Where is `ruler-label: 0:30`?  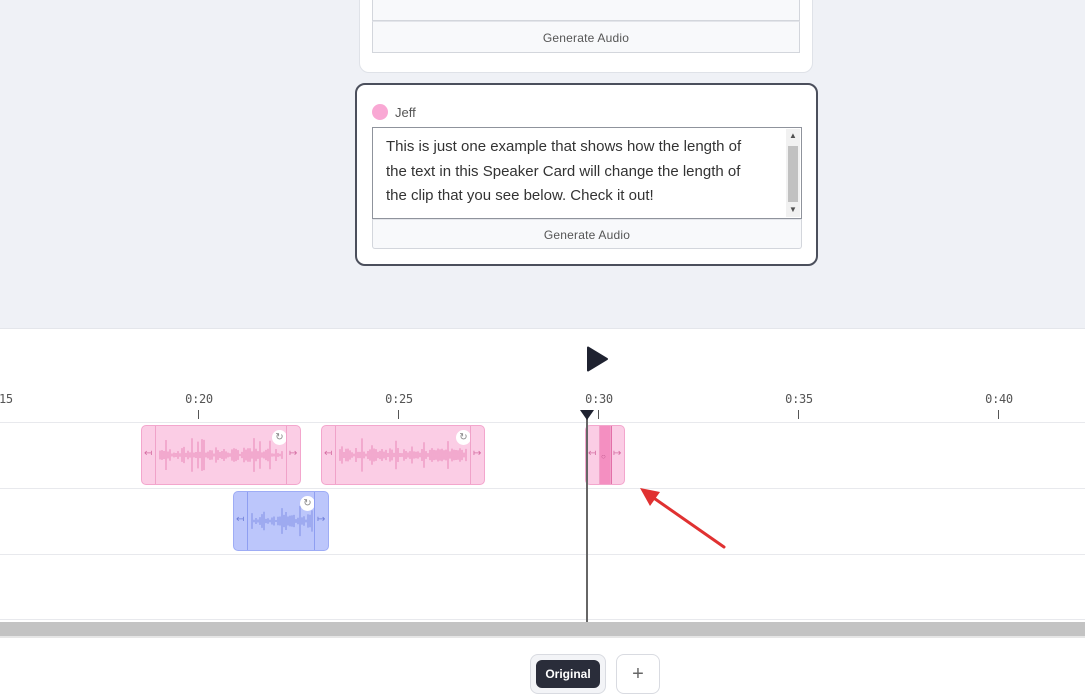 ruler-label: 0:30 is located at coordinates (599, 399).